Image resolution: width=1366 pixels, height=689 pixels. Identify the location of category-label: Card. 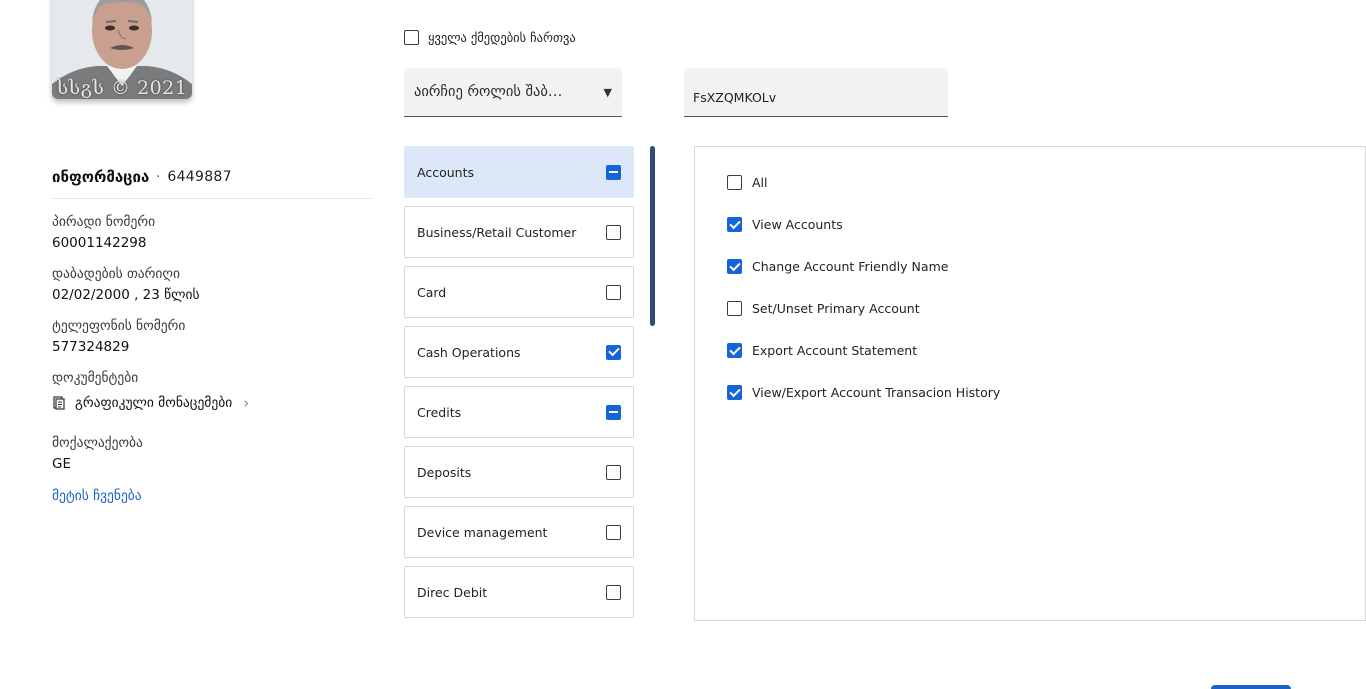
(432, 292).